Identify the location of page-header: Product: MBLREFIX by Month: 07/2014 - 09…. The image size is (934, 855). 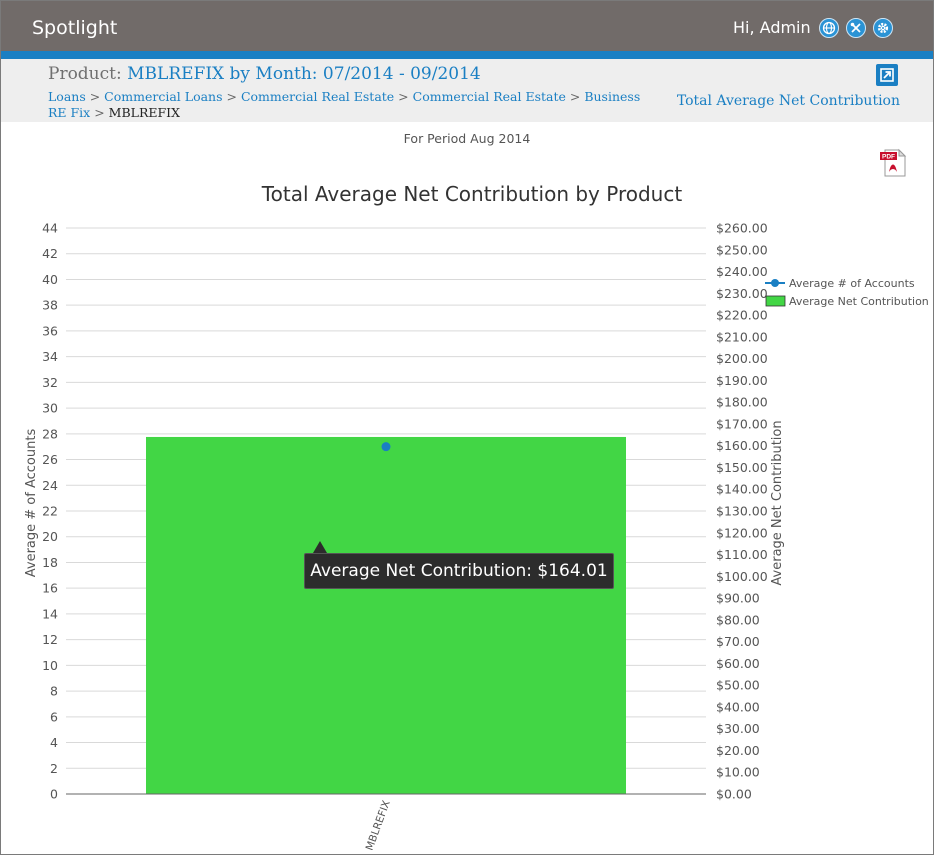
(467, 90).